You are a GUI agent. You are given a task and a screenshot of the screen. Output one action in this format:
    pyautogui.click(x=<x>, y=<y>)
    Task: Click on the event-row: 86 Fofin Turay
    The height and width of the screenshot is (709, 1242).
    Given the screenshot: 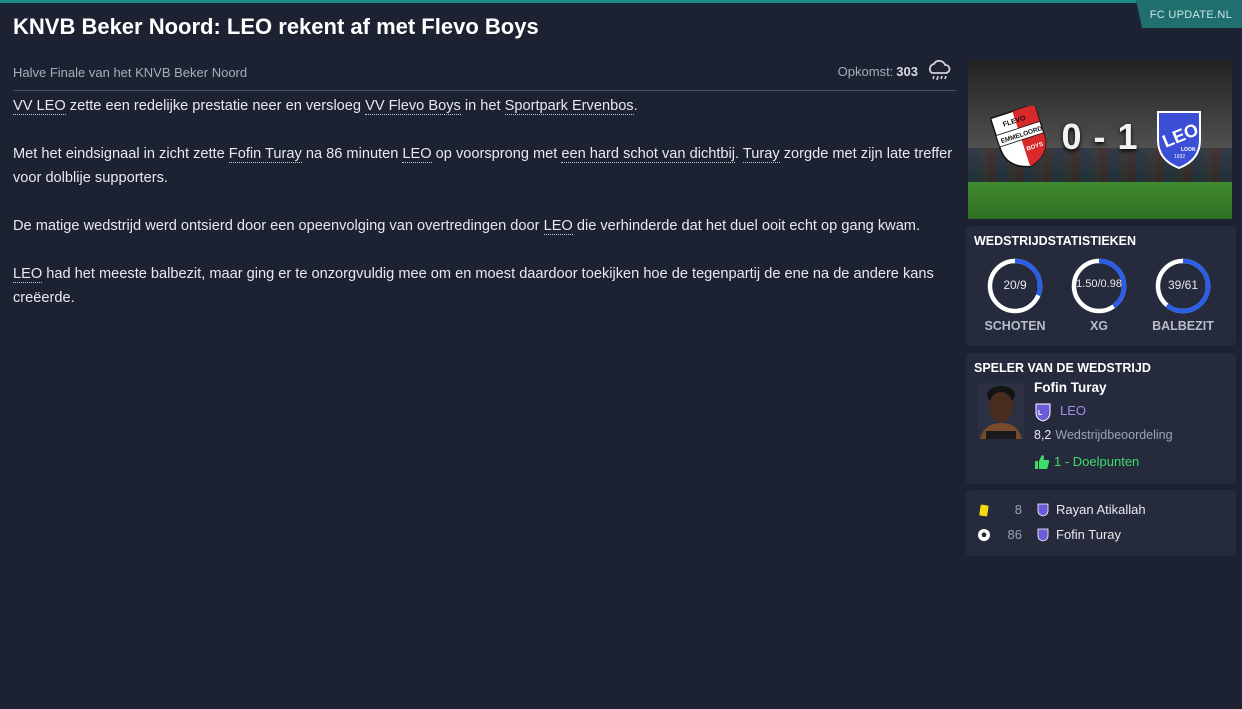 What is the action you would take?
    pyautogui.click(x=1101, y=535)
    